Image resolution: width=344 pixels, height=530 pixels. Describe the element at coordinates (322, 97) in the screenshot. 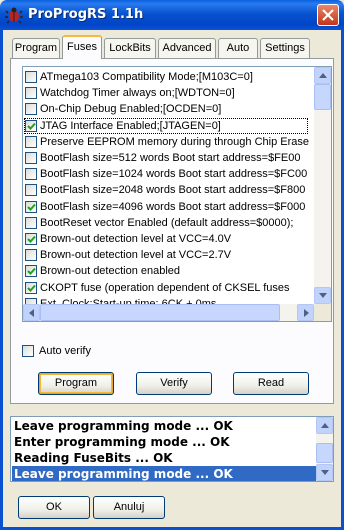

I see `vscroll-thumb` at that location.